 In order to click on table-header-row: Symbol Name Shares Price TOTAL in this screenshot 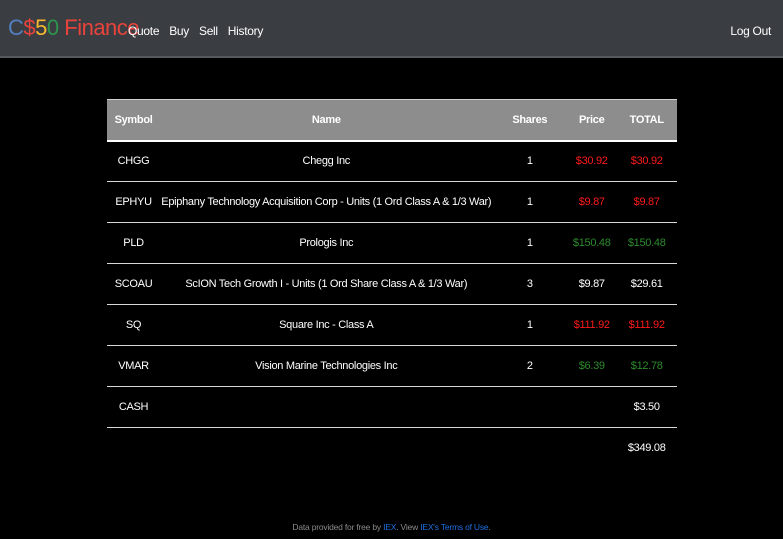, I will do `click(392, 120)`.